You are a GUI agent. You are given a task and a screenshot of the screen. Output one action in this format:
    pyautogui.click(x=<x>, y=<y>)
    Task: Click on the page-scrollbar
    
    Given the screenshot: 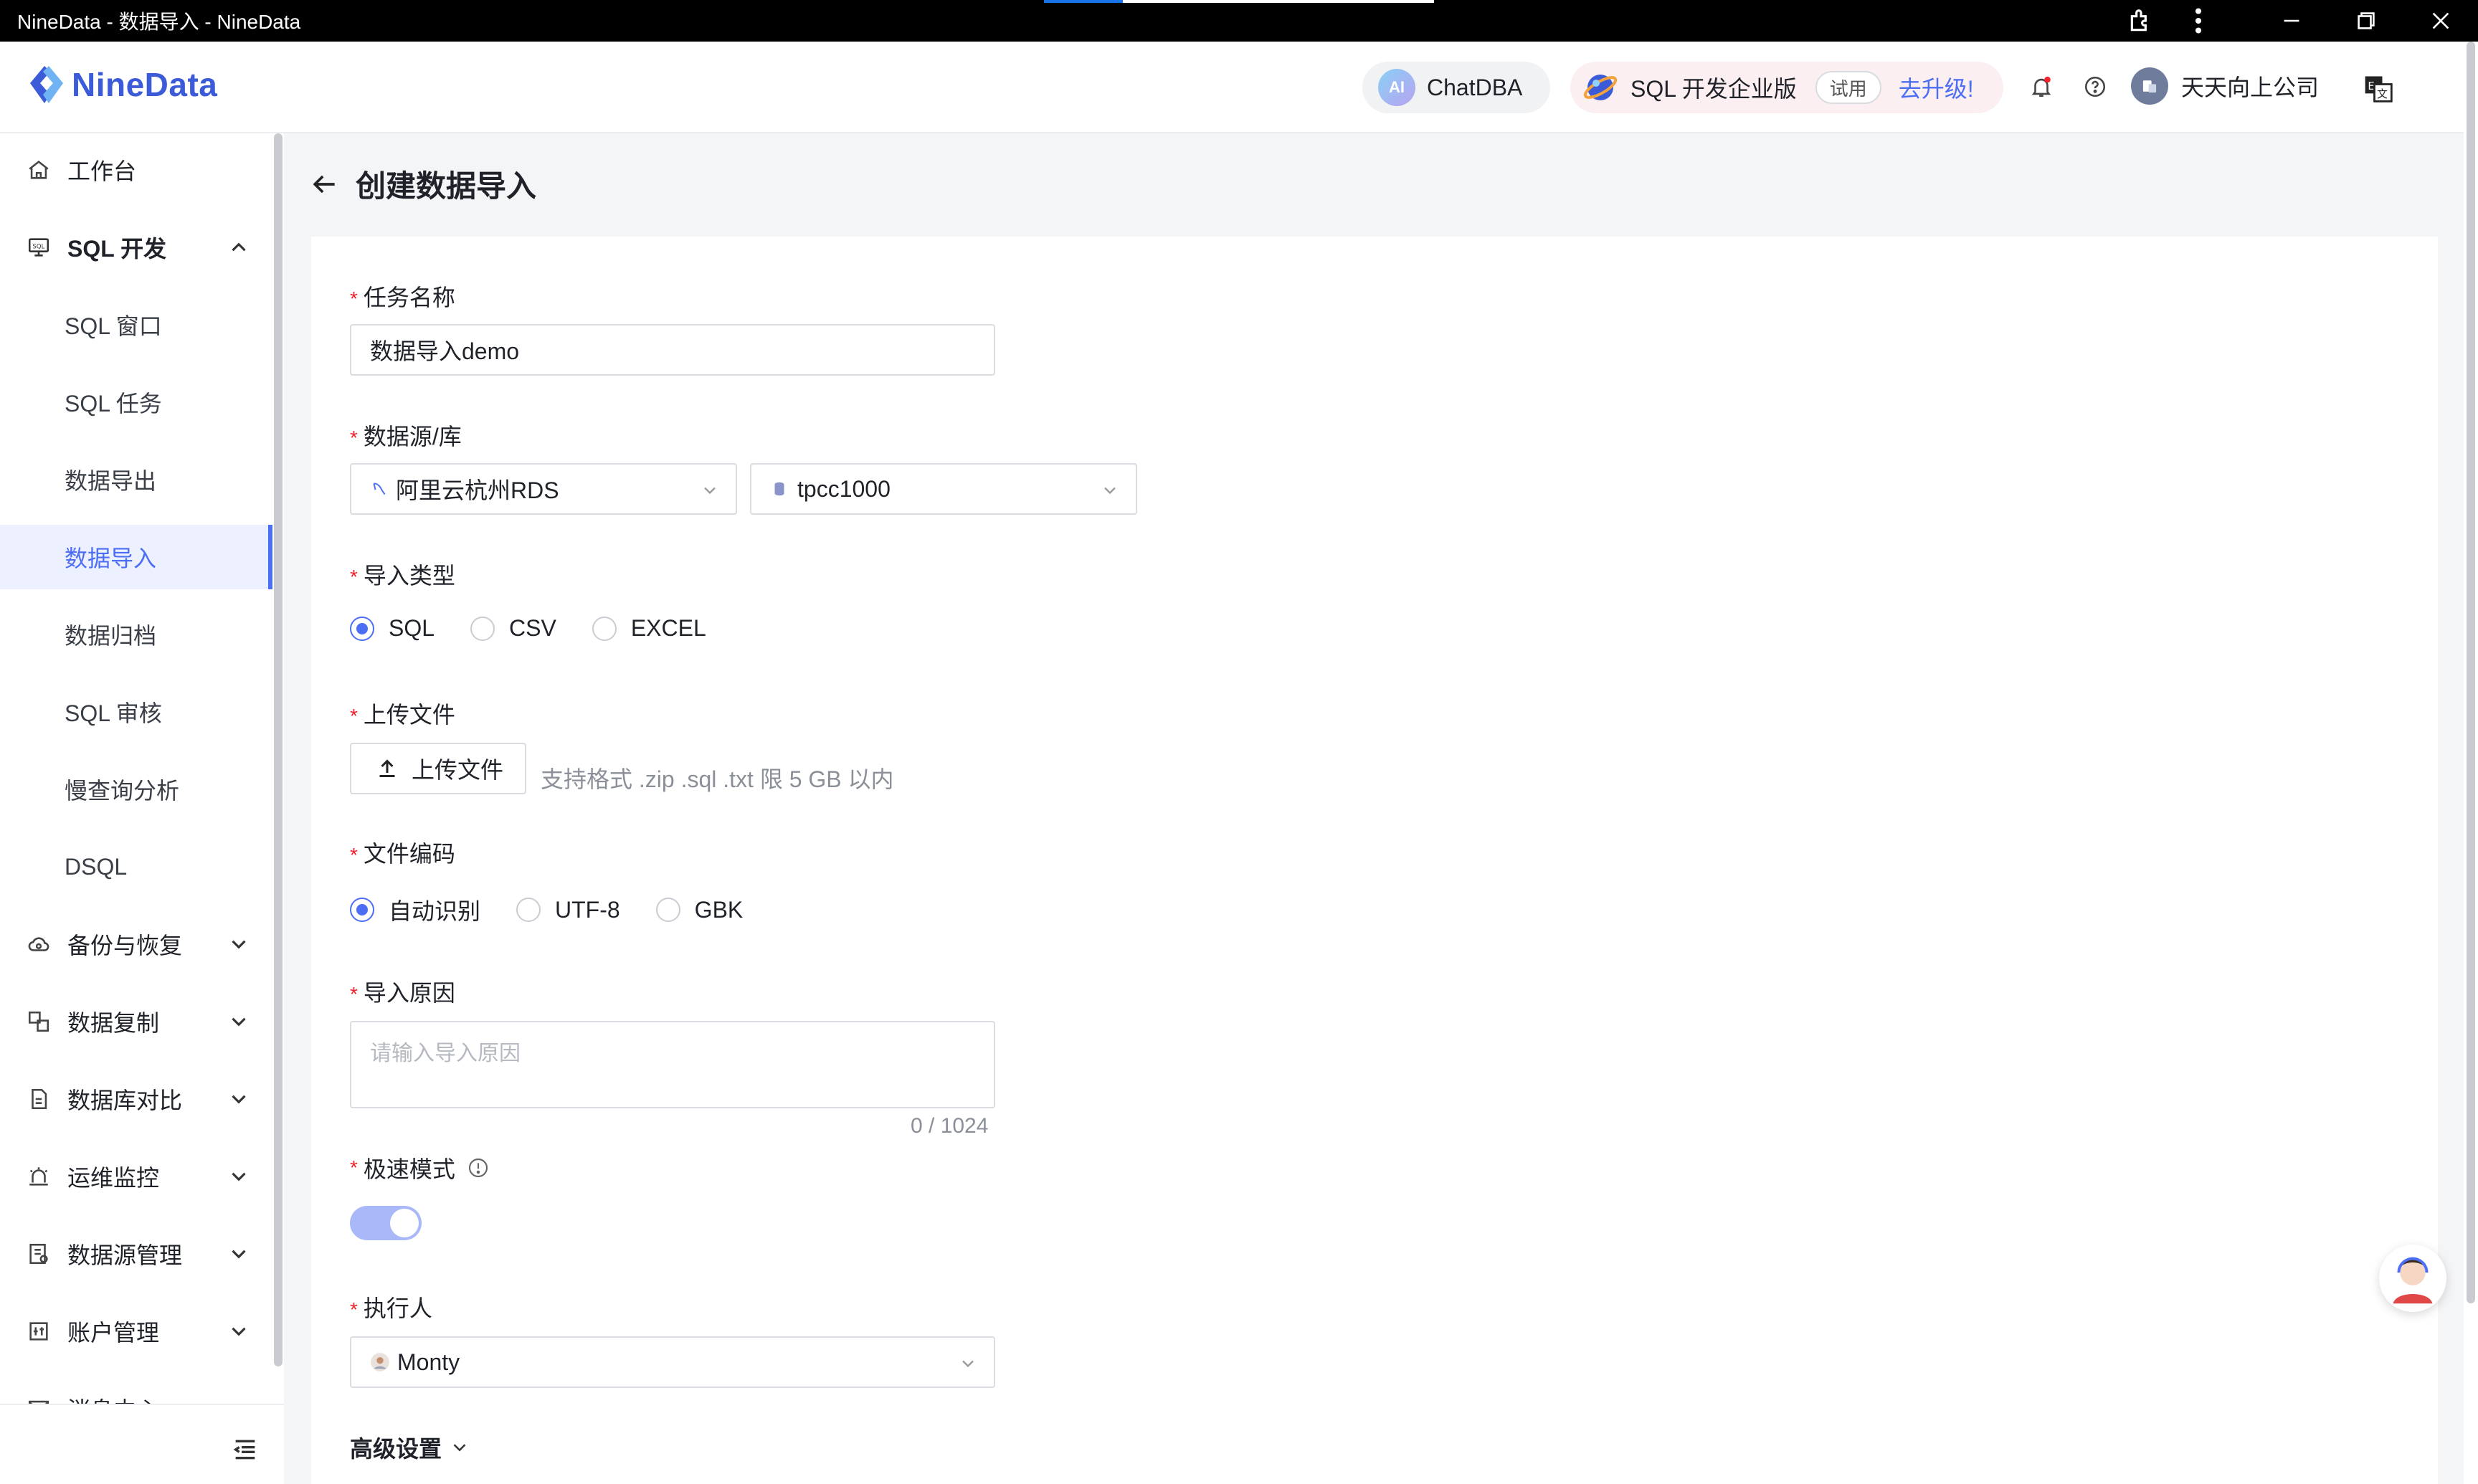 What is the action you would take?
    pyautogui.click(x=2471, y=763)
    